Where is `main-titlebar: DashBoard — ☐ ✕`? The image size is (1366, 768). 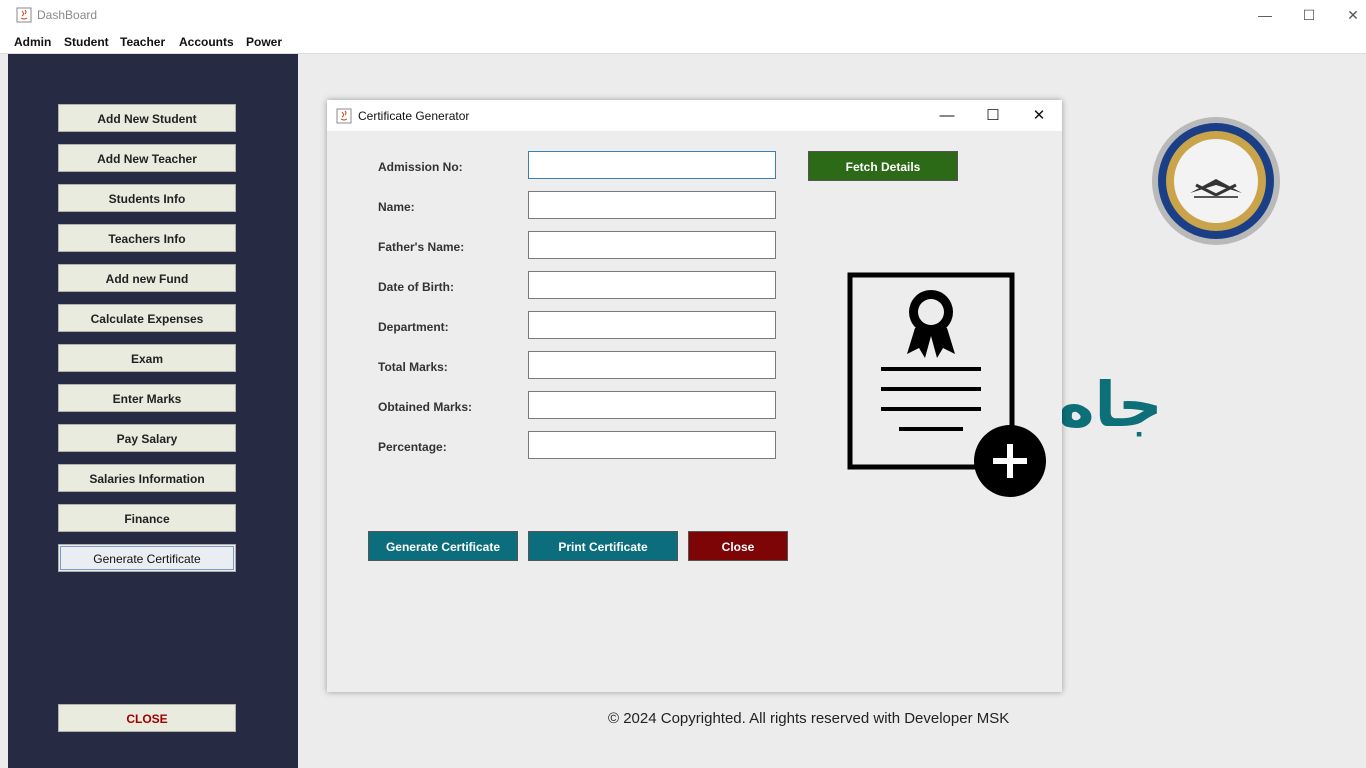 main-titlebar: DashBoard — ☐ ✕ is located at coordinates (683, 15).